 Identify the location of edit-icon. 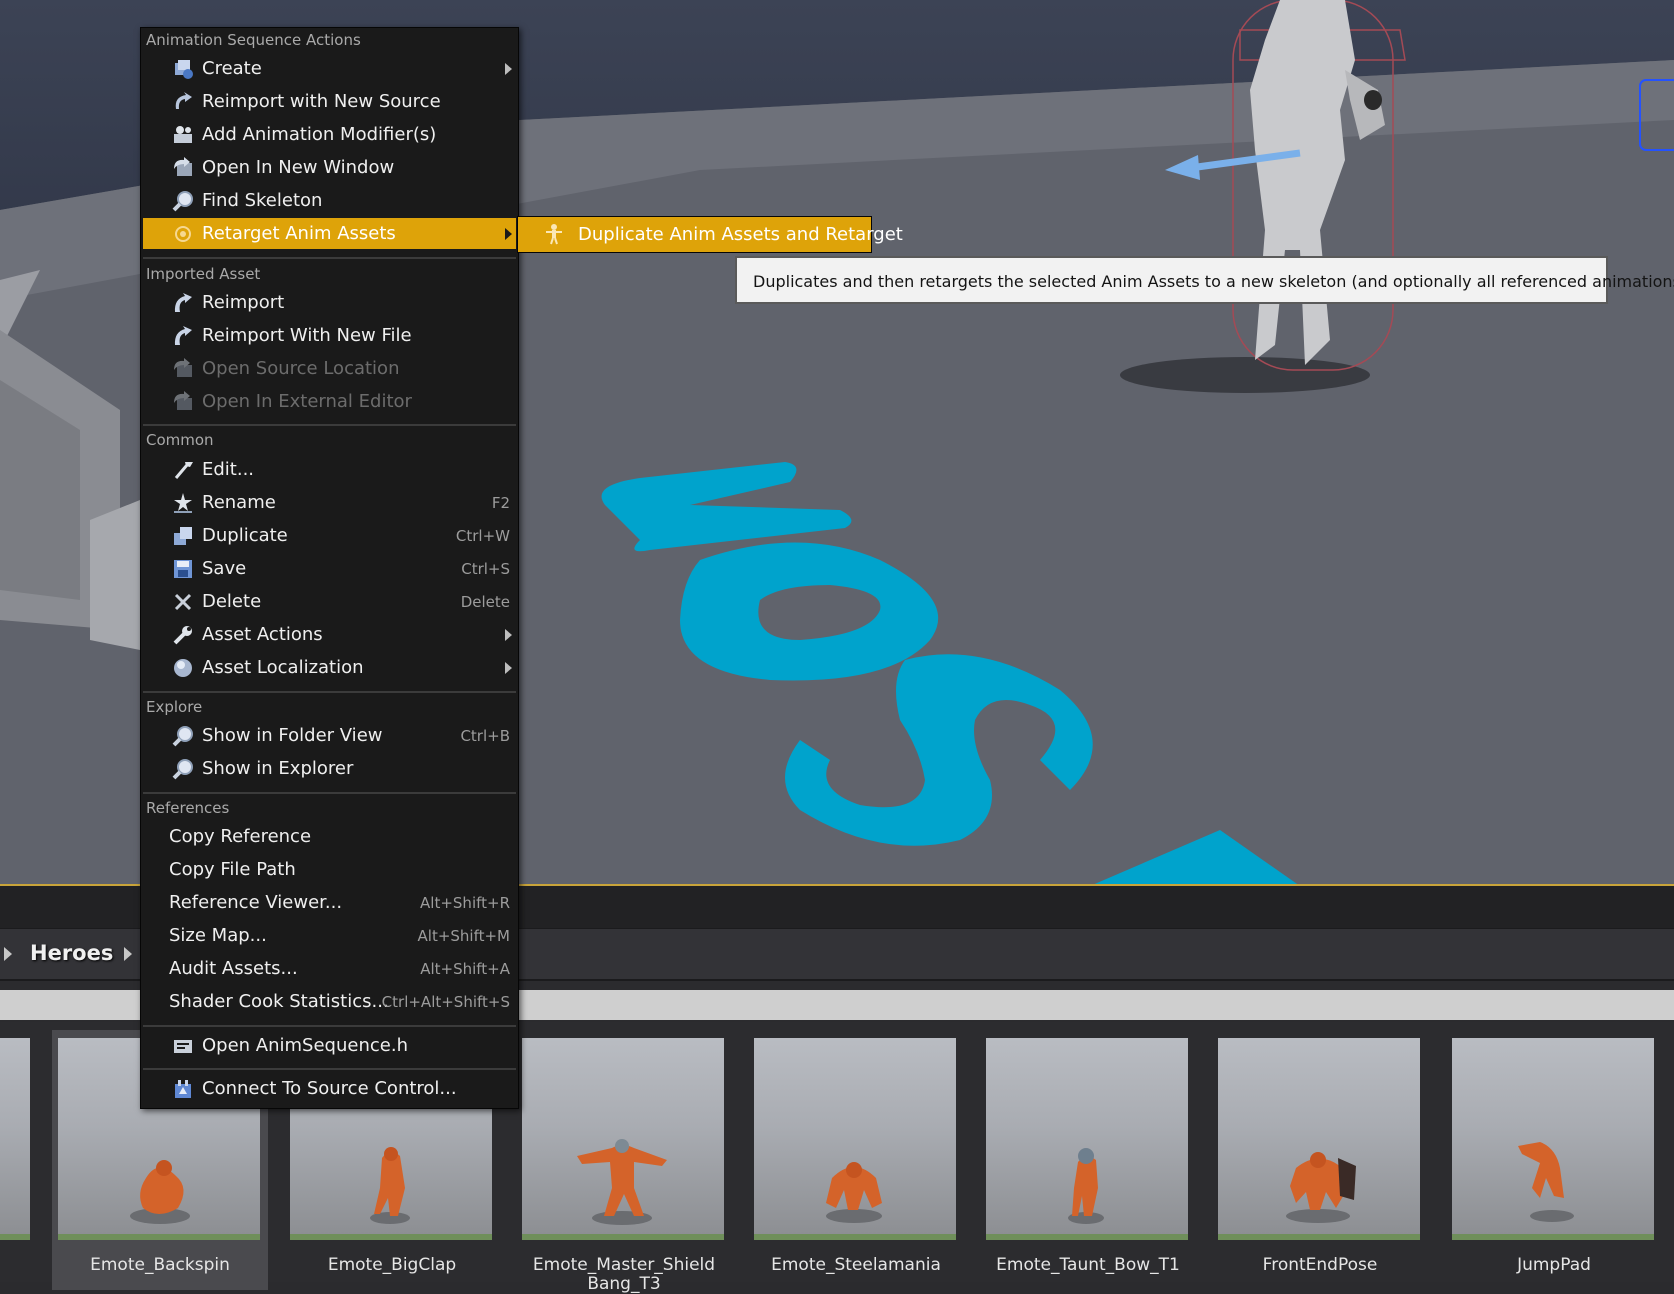
(183, 470).